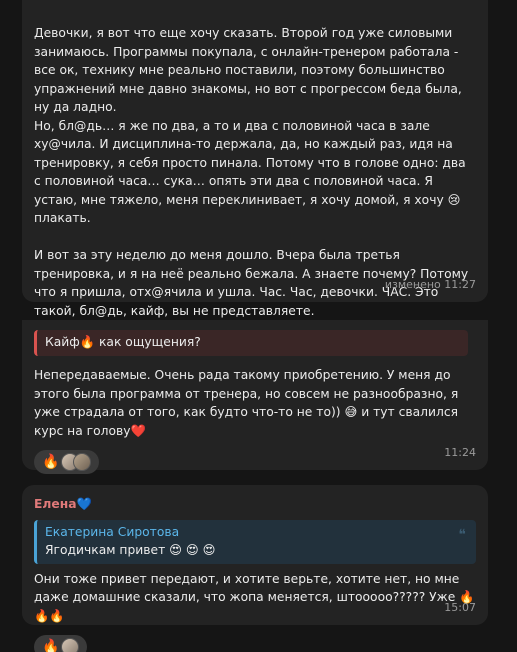 The image size is (517, 652). Describe the element at coordinates (130, 550) in the screenshot. I see `quote-text: Ягодичкам привет 😍 😍 😍` at that location.